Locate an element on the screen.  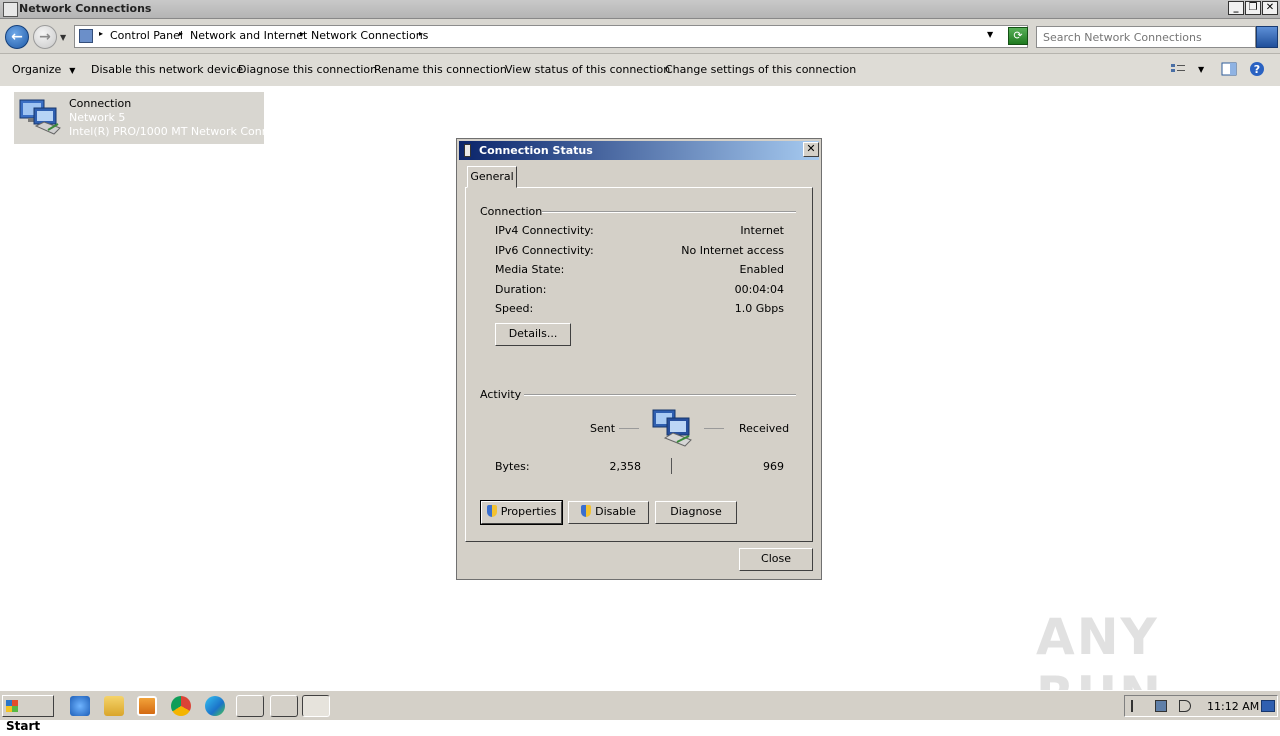
connection-network: Network 5 is located at coordinates (97, 117).